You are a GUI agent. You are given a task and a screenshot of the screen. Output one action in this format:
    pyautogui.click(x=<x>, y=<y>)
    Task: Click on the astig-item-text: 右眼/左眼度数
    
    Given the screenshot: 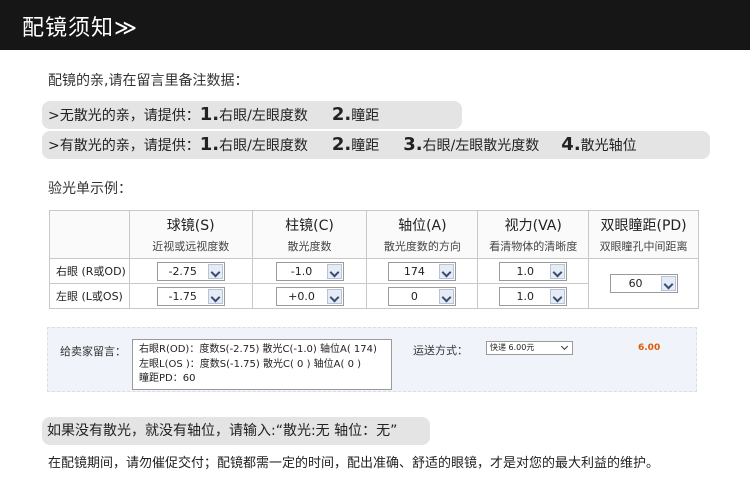 What is the action you would take?
    pyautogui.click(x=263, y=146)
    